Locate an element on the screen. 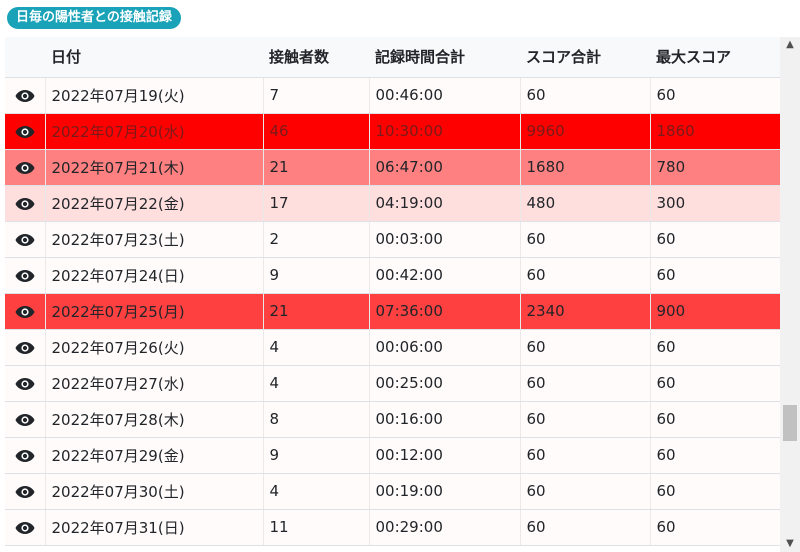 Image resolution: width=800 pixels, height=552 pixels. cell-total-time: 00:25:00 is located at coordinates (445, 383).